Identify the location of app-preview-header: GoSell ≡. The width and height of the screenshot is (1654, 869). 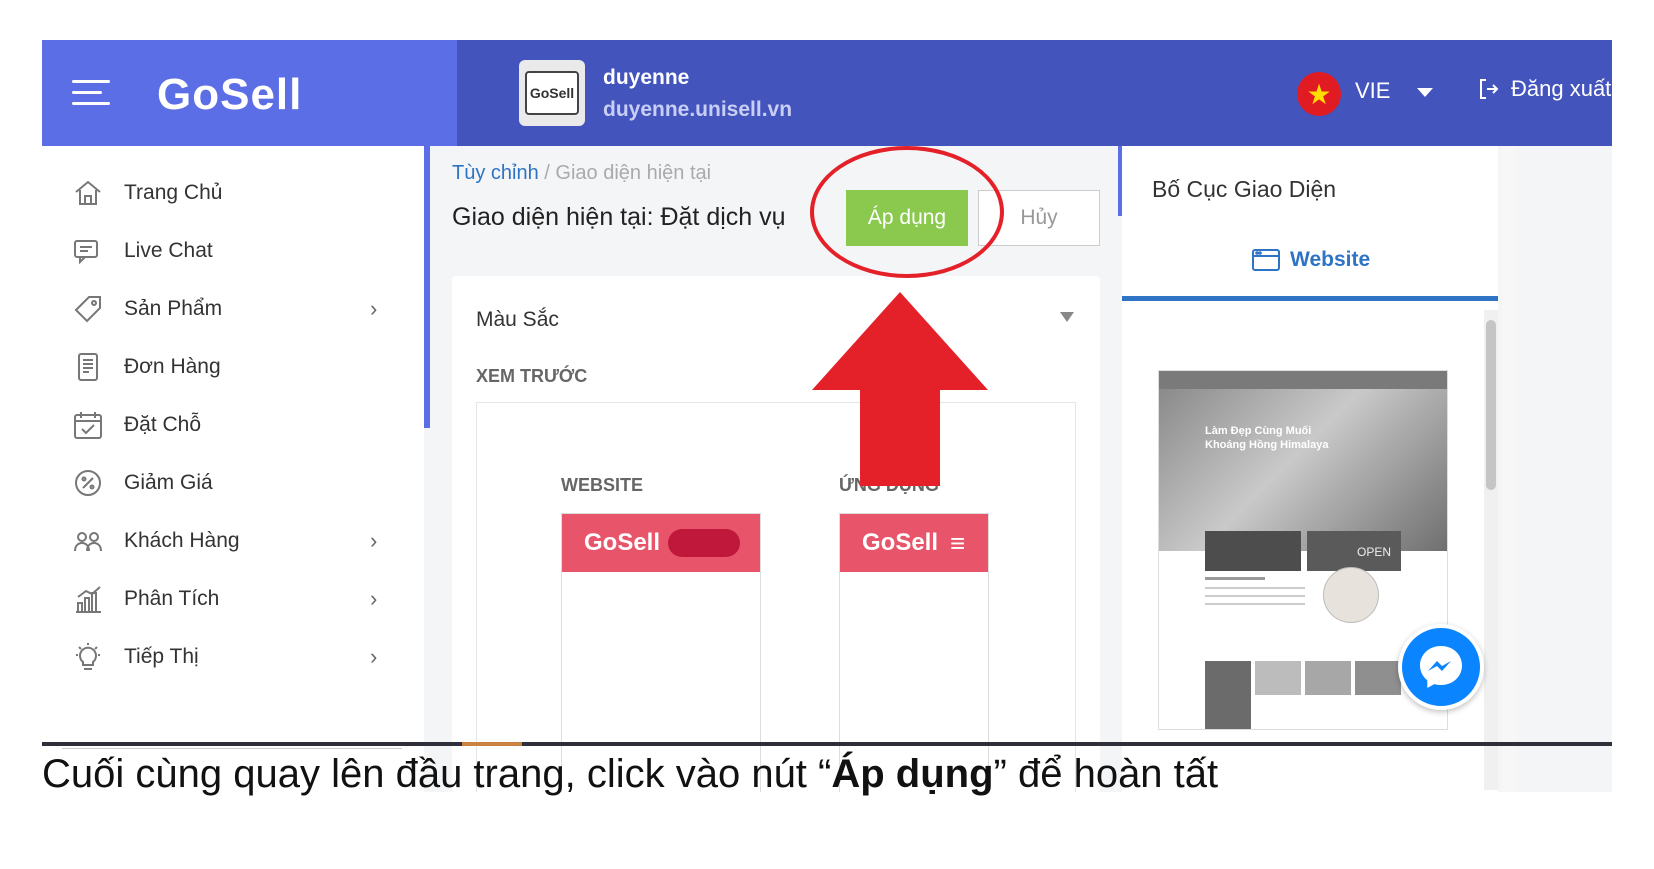
(914, 543).